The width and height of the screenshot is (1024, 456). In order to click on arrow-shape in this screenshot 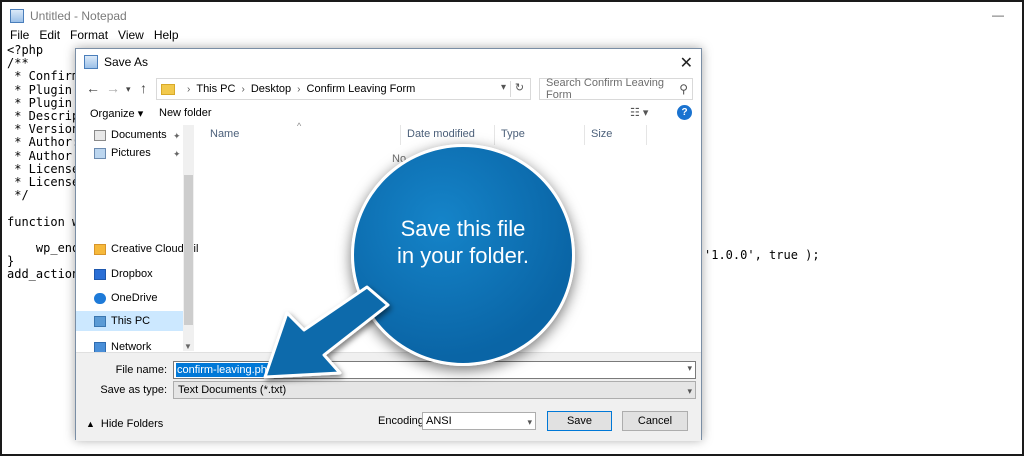, I will do `click(326, 332)`.